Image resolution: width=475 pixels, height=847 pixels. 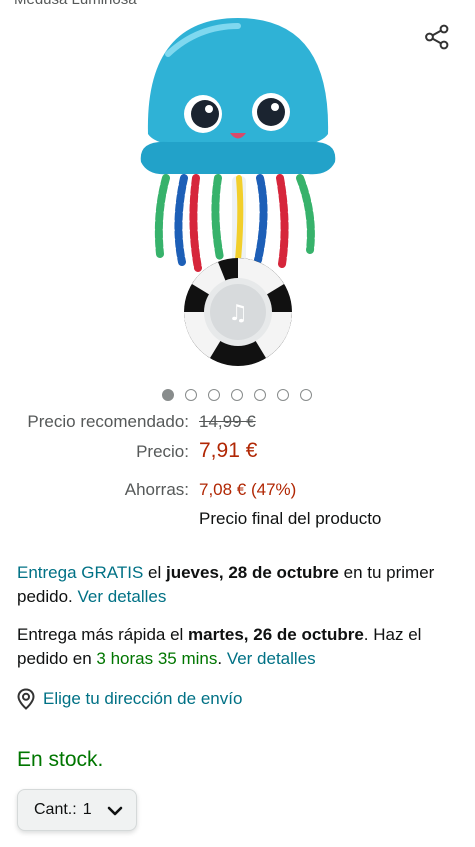 I want to click on recommended-price-value: 14,99 €, so click(x=227, y=421).